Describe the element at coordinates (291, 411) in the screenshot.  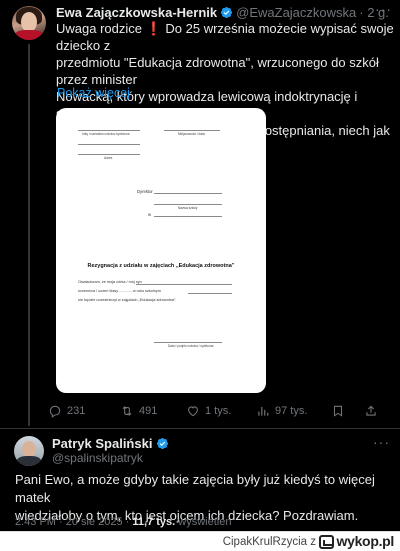
I see `view-count: 97 tys.` at that location.